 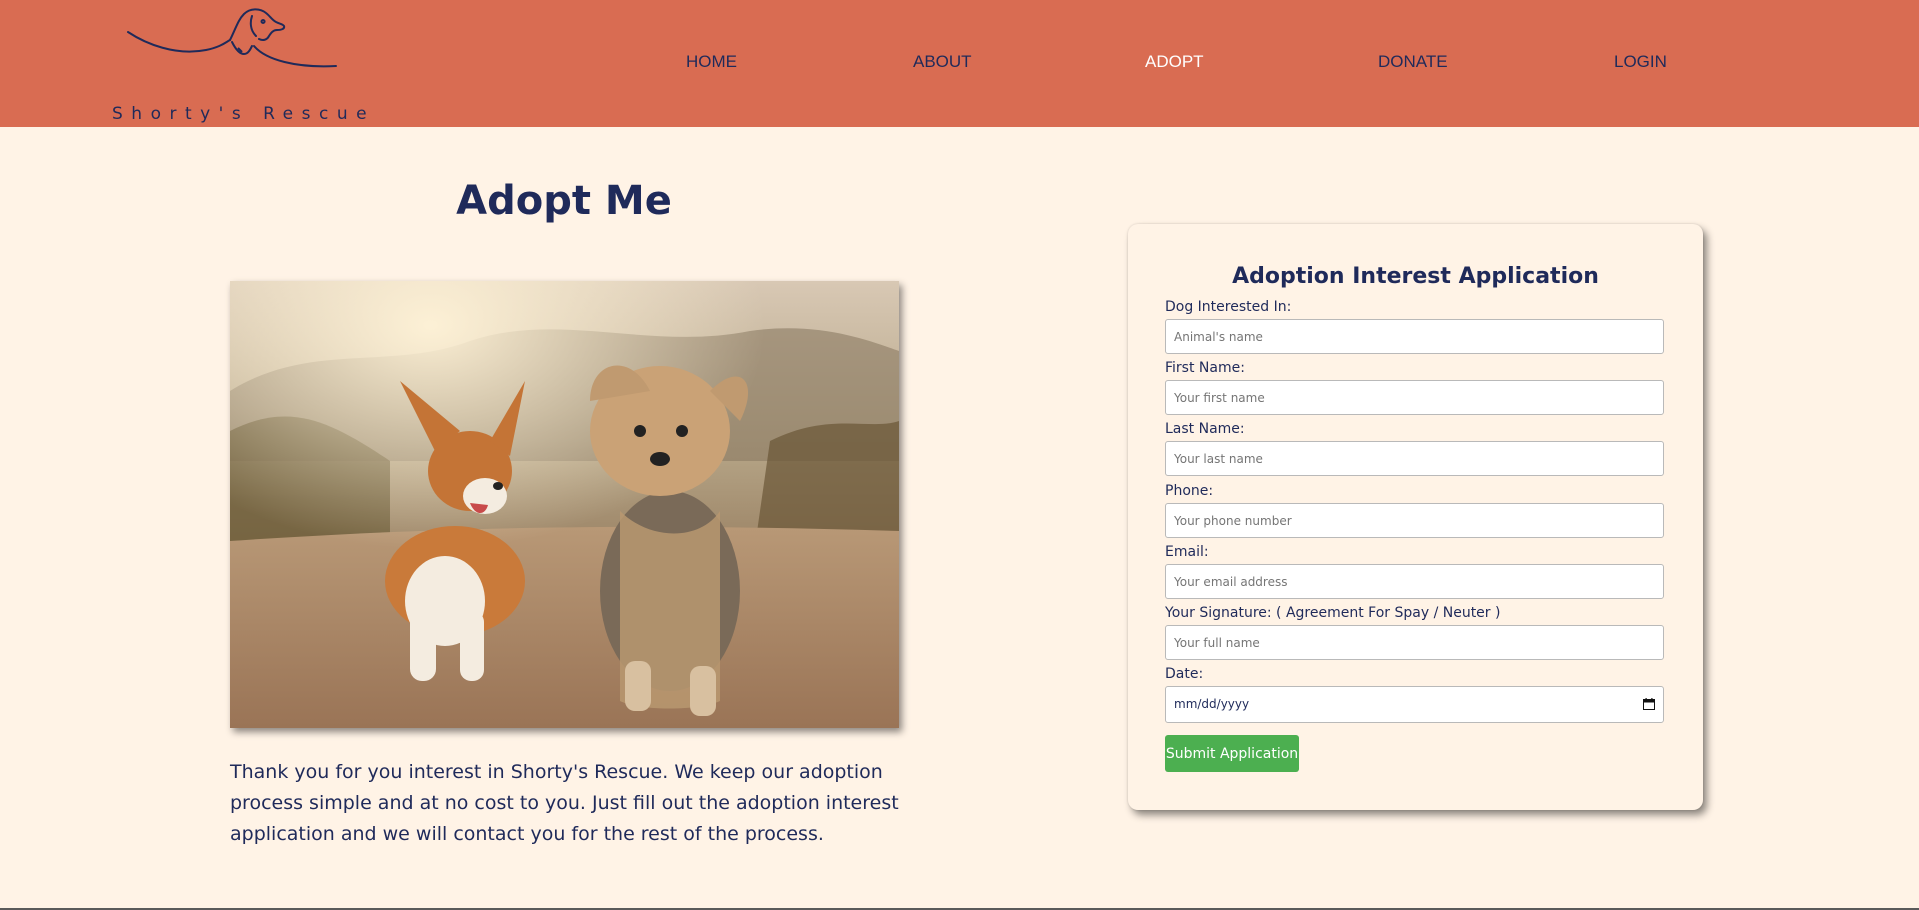 I want to click on nav-adopt: ADOPT, so click(x=1174, y=62).